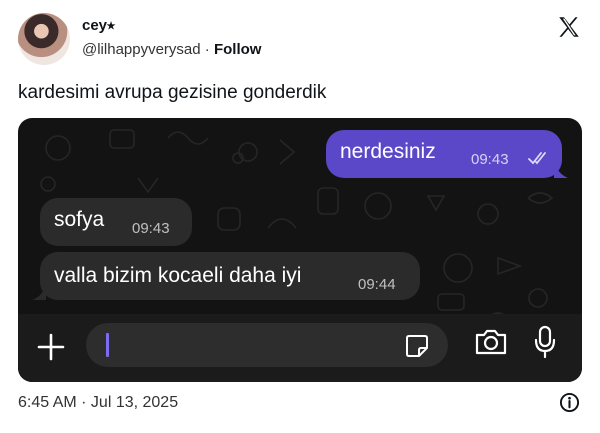 This screenshot has width=600, height=433. What do you see at coordinates (98, 403) in the screenshot?
I see `tweet-timestamp: 6:45 AM · Jul 13, 2025` at bounding box center [98, 403].